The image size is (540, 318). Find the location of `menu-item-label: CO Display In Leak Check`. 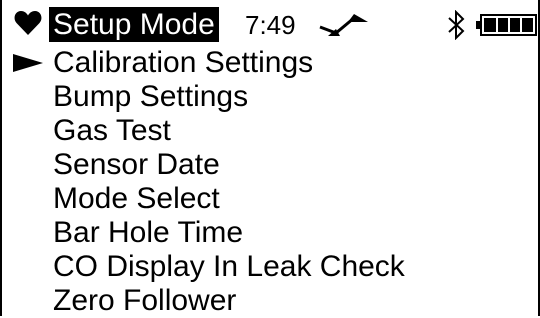

menu-item-label: CO Display In Leak Check is located at coordinates (229, 266).